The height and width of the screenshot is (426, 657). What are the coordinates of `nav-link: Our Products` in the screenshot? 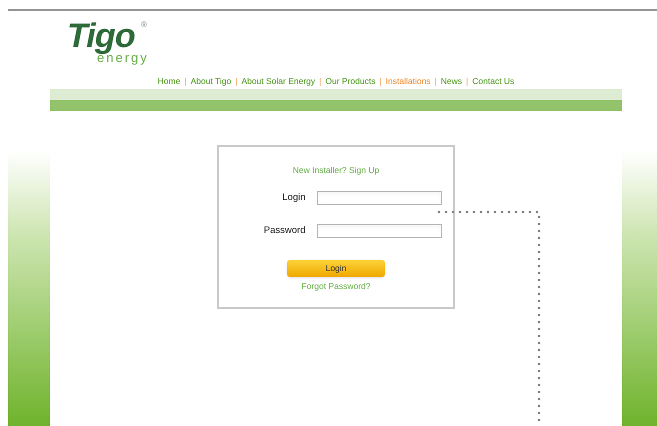 It's located at (350, 81).